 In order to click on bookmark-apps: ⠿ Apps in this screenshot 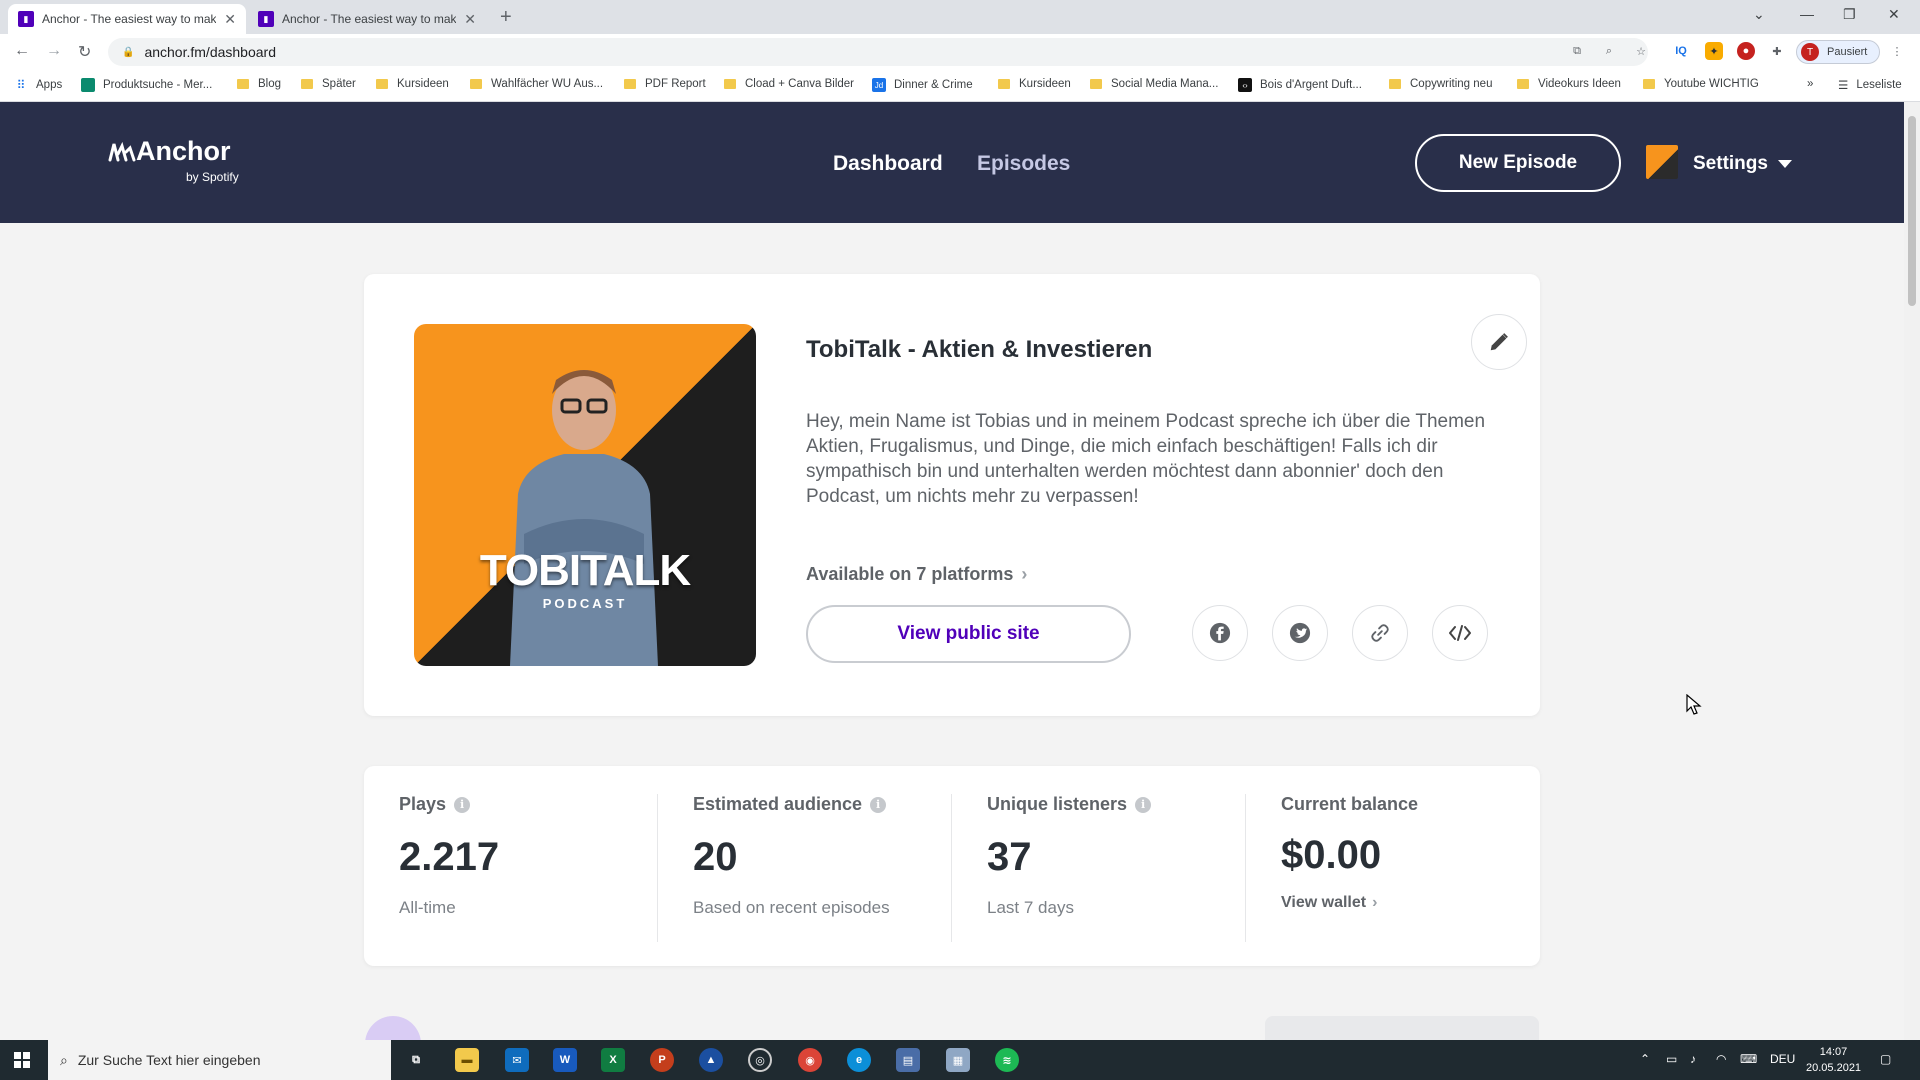, I will do `click(38, 85)`.